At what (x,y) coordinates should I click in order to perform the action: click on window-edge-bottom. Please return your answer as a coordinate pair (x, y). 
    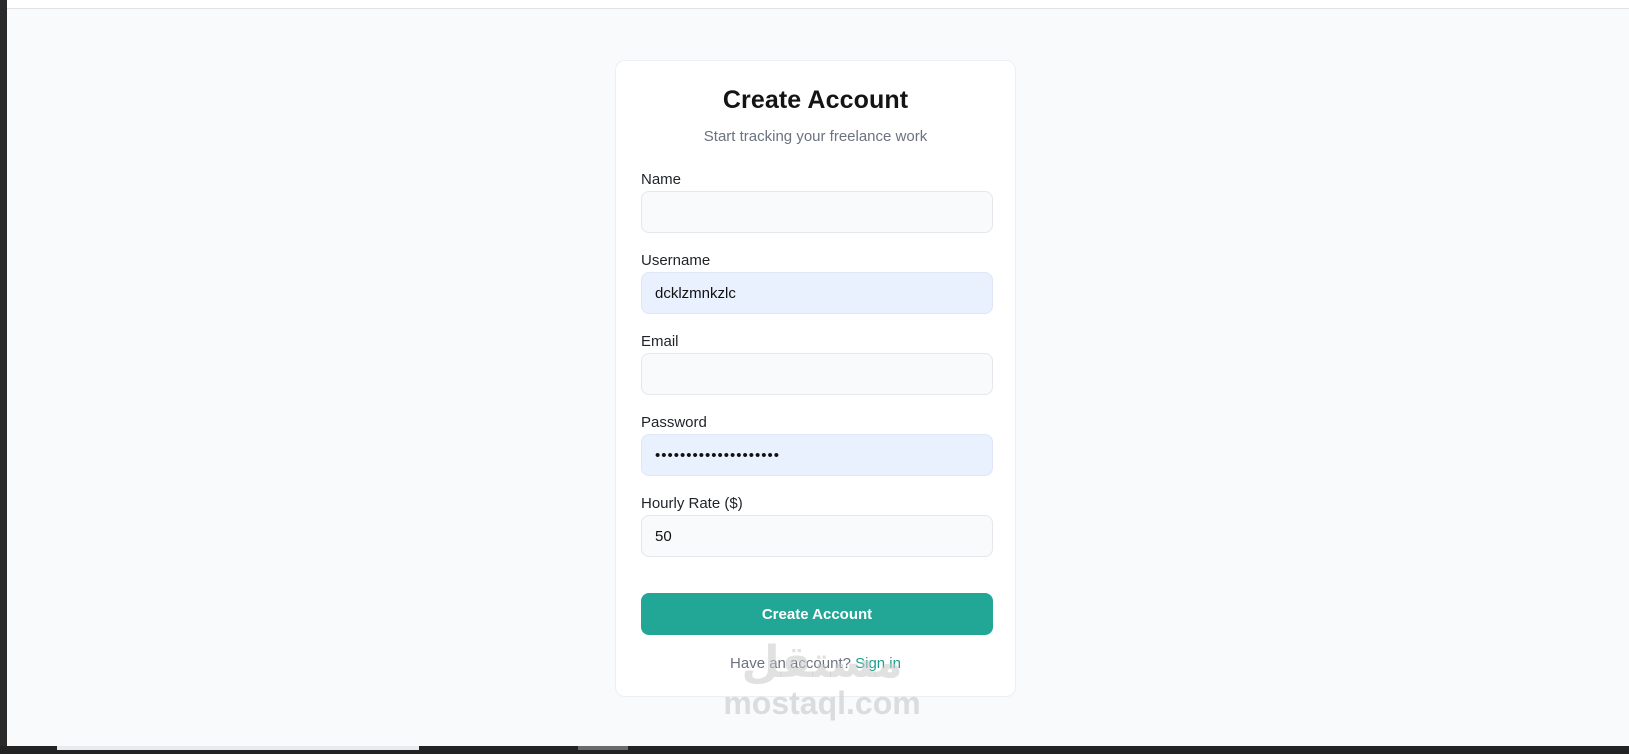
    Looking at the image, I should click on (814, 750).